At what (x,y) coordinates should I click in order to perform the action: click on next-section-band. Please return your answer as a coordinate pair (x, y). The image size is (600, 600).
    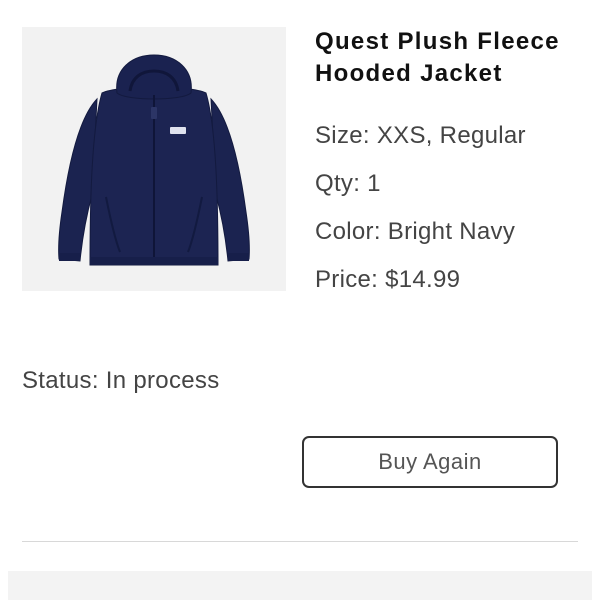
    Looking at the image, I should click on (300, 585).